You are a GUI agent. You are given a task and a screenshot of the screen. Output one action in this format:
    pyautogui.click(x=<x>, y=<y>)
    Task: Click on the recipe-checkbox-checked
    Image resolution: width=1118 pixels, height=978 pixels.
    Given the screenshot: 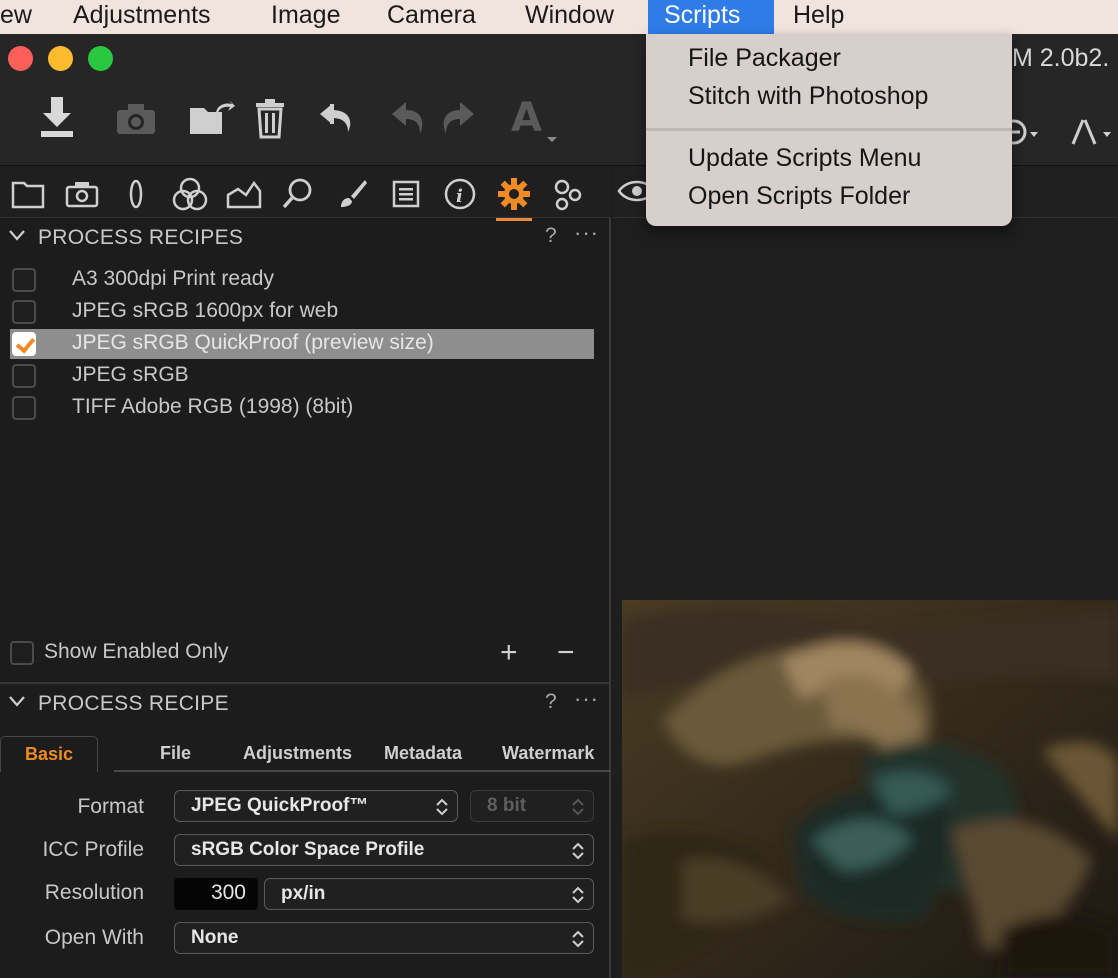 What is the action you would take?
    pyautogui.click(x=24, y=344)
    